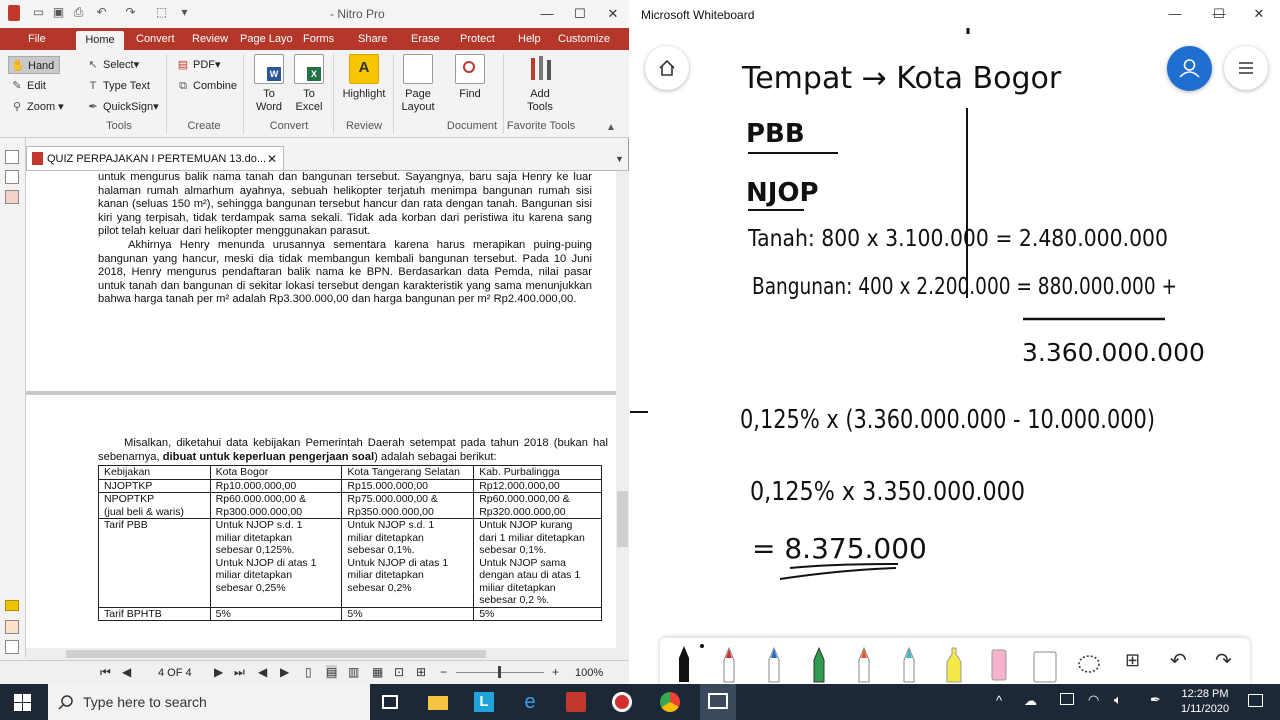 This screenshot has height=720, width=1280. I want to click on edit-tool-button: ✎ Edit, so click(28, 86).